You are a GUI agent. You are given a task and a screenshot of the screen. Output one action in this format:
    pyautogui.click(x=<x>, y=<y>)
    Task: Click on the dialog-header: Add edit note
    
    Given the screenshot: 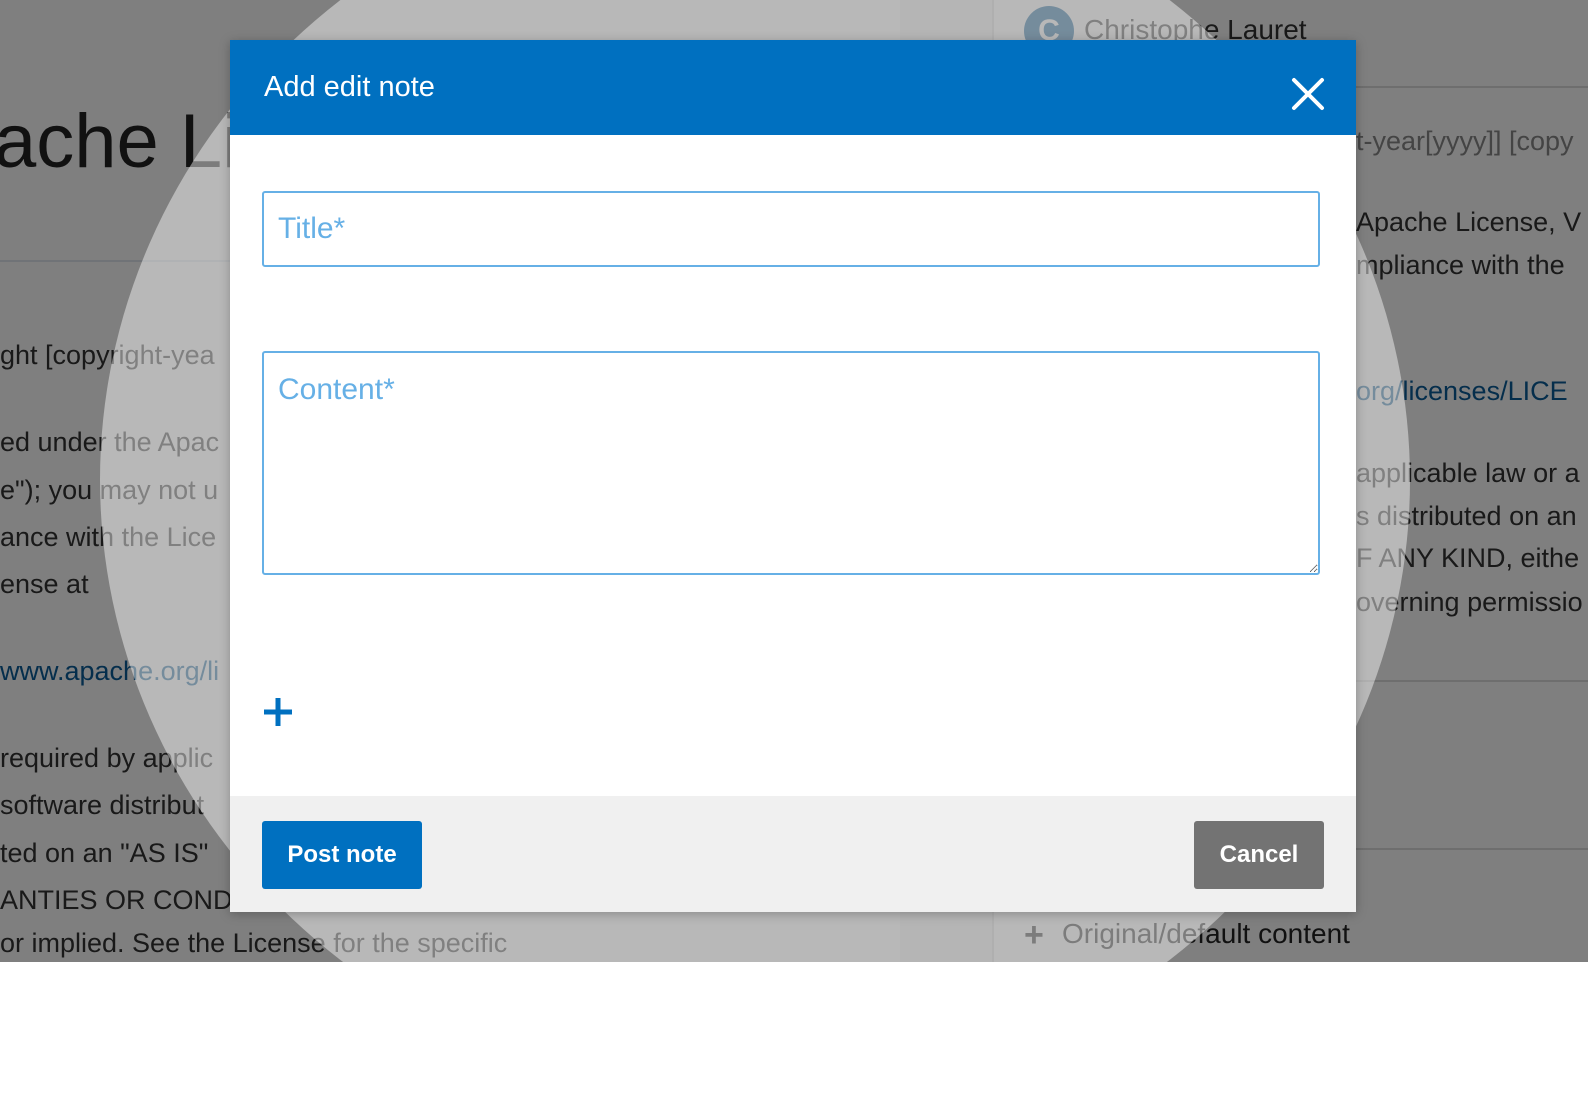 What is the action you would take?
    pyautogui.click(x=793, y=87)
    